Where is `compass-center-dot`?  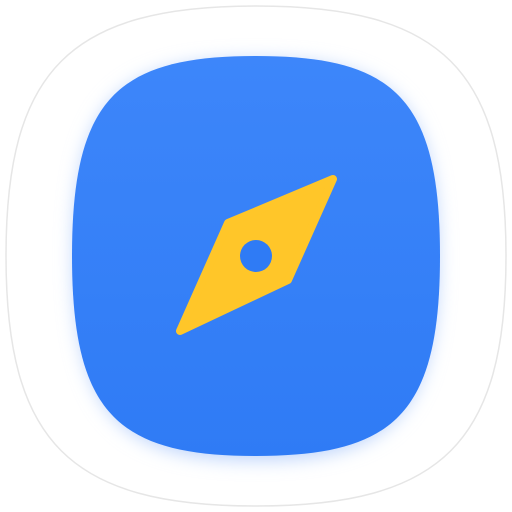
compass-center-dot is located at coordinates (256, 256).